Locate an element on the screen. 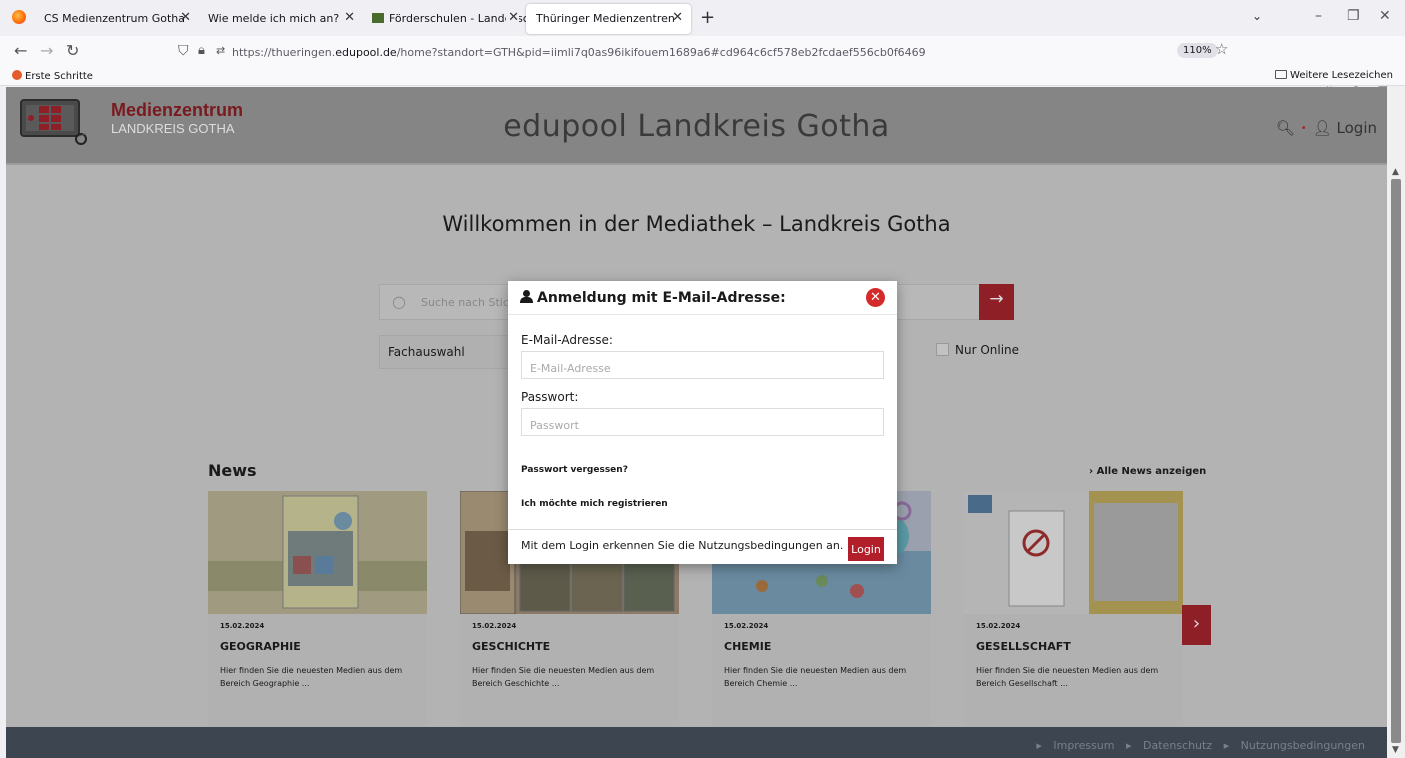 The image size is (1405, 758). password-field is located at coordinates (702, 422).